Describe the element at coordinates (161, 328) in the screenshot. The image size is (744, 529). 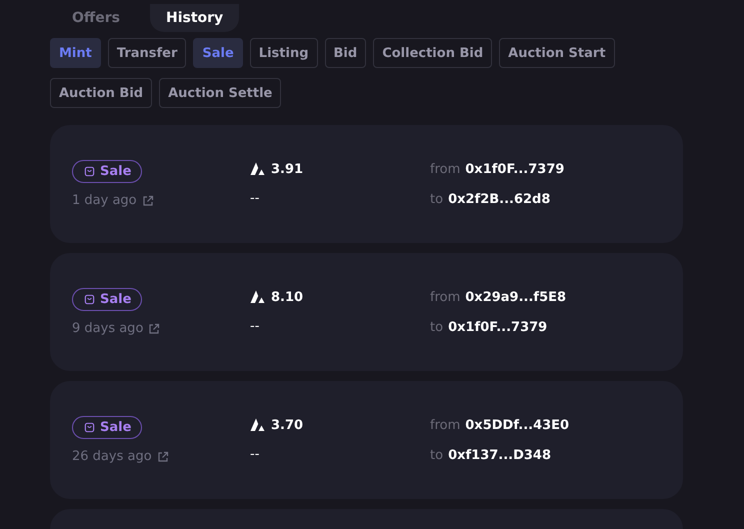
I see `time-link: 9 days ago` at that location.